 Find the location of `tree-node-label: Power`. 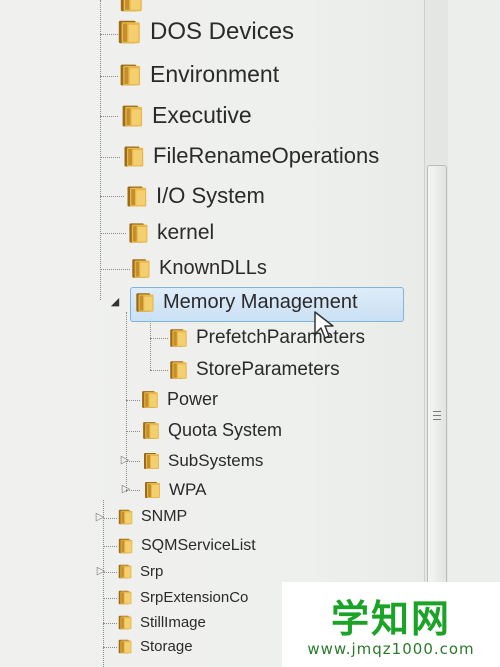

tree-node-label: Power is located at coordinates (193, 399).